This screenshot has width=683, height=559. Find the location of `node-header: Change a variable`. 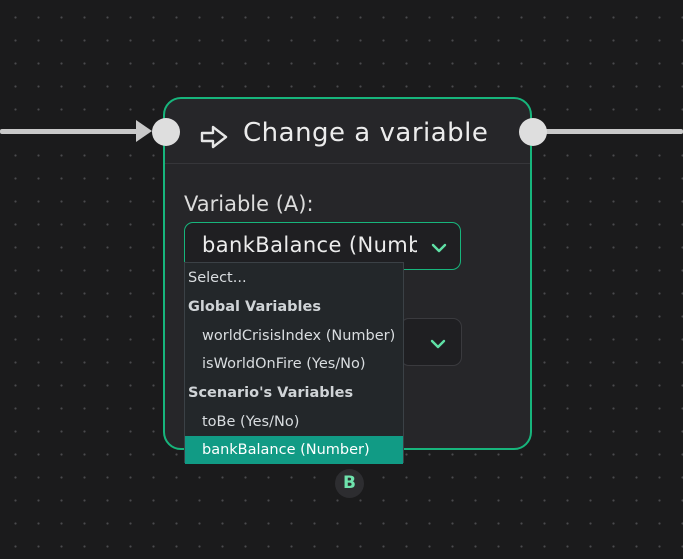

node-header: Change a variable is located at coordinates (347, 131).